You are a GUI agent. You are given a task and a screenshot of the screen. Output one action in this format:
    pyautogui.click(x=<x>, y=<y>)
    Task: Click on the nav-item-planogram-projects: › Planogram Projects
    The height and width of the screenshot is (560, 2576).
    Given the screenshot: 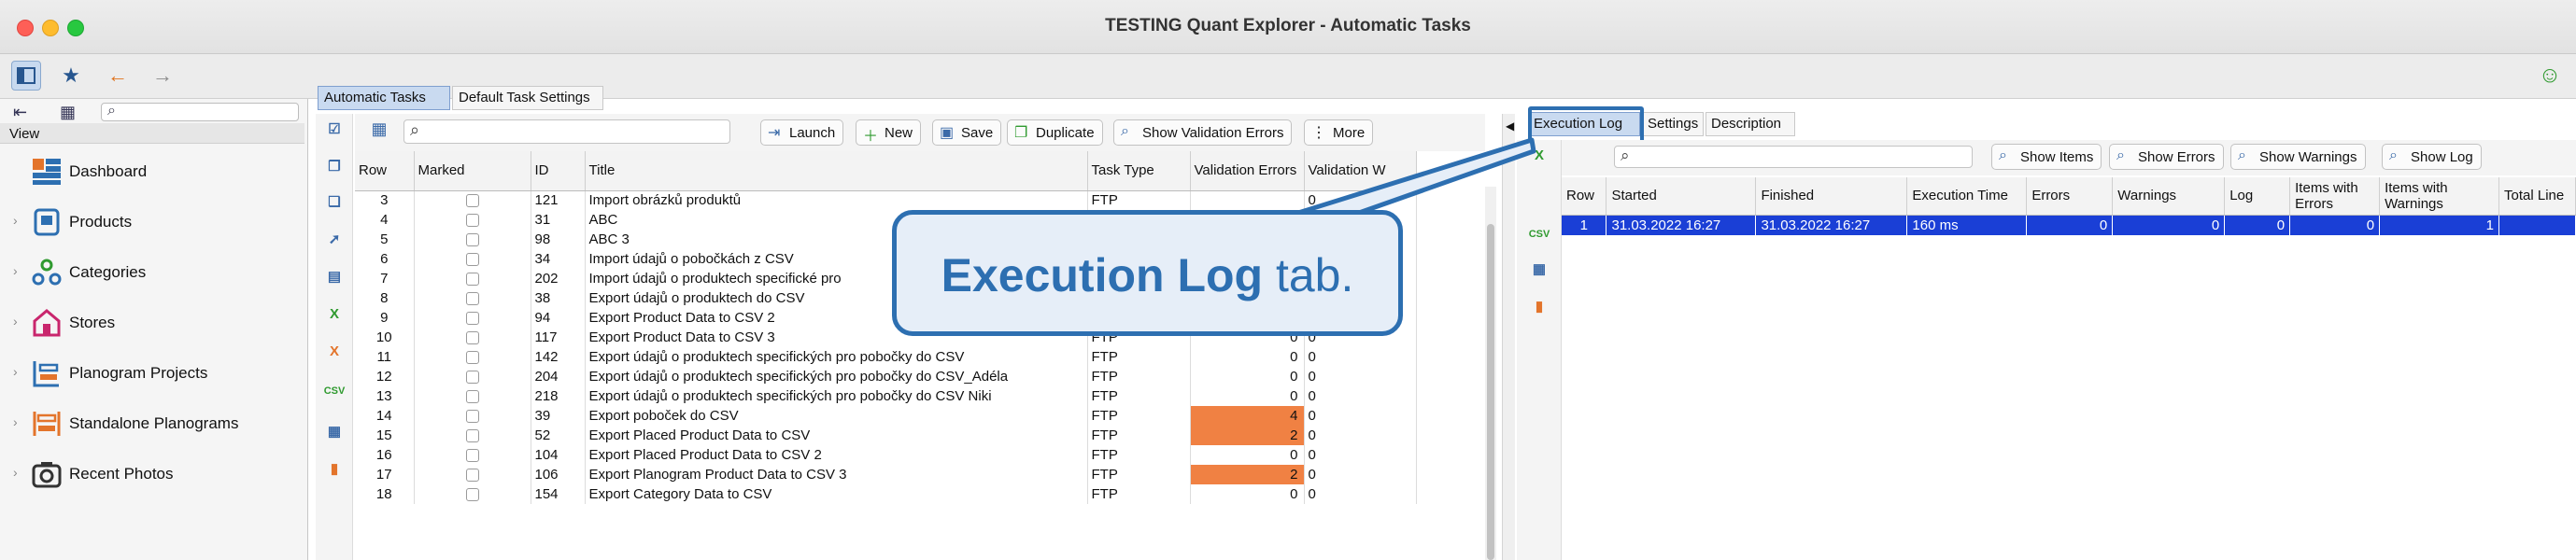 What is the action you would take?
    pyautogui.click(x=154, y=373)
    